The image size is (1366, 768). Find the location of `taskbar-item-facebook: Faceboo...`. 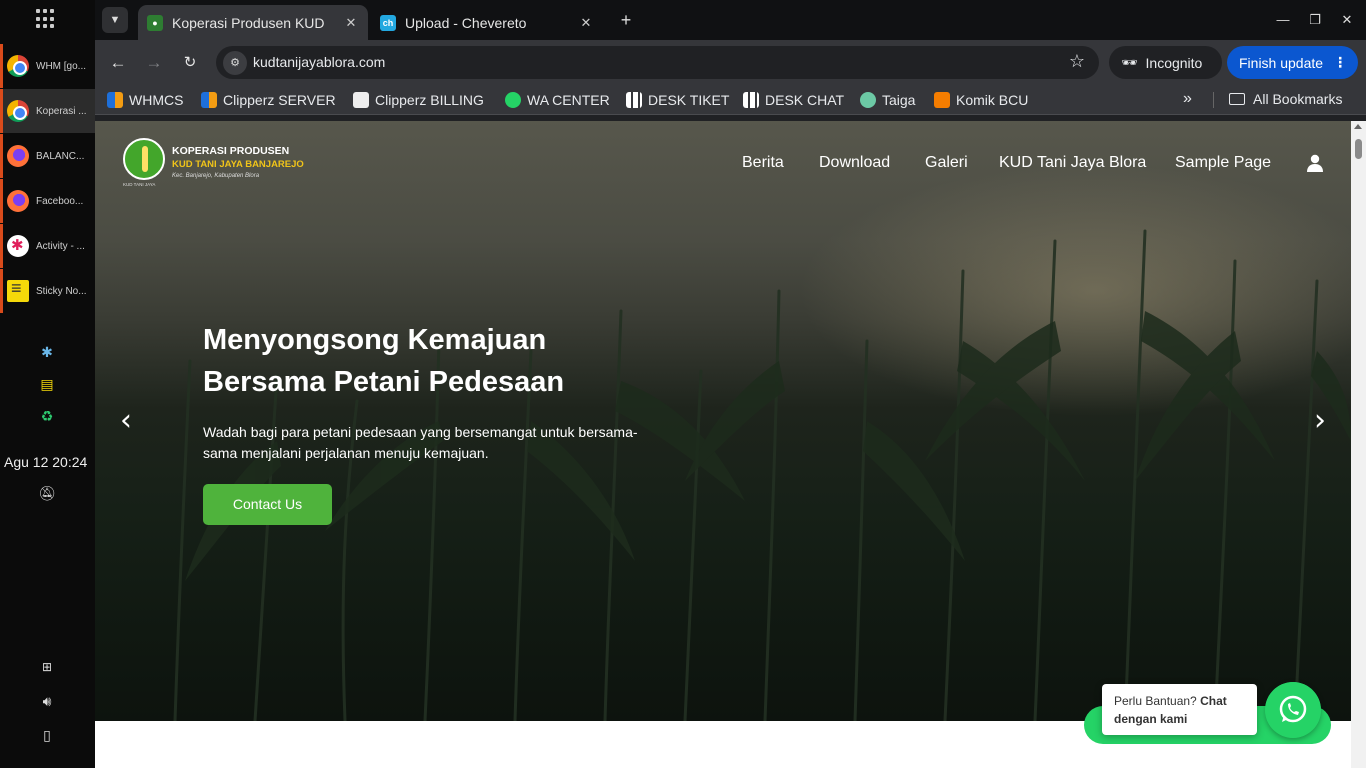

taskbar-item-facebook: Faceboo... is located at coordinates (47, 201).